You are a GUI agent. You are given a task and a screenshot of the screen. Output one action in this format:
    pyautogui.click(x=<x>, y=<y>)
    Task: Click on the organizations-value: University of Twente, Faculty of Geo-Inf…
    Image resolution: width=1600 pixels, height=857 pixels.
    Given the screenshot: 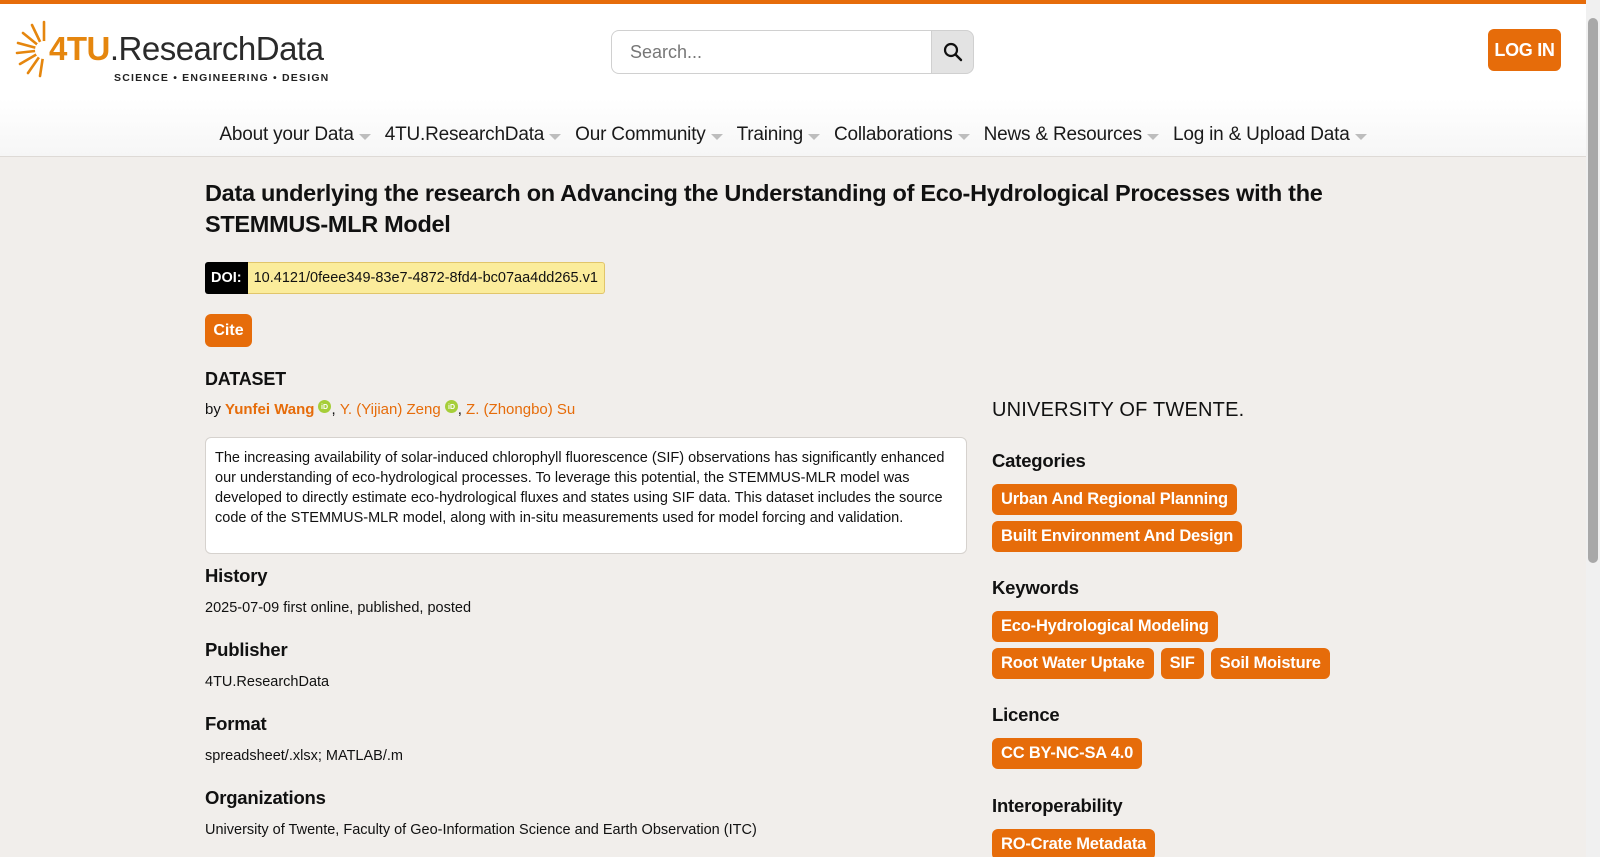 What is the action you would take?
    pyautogui.click(x=481, y=830)
    